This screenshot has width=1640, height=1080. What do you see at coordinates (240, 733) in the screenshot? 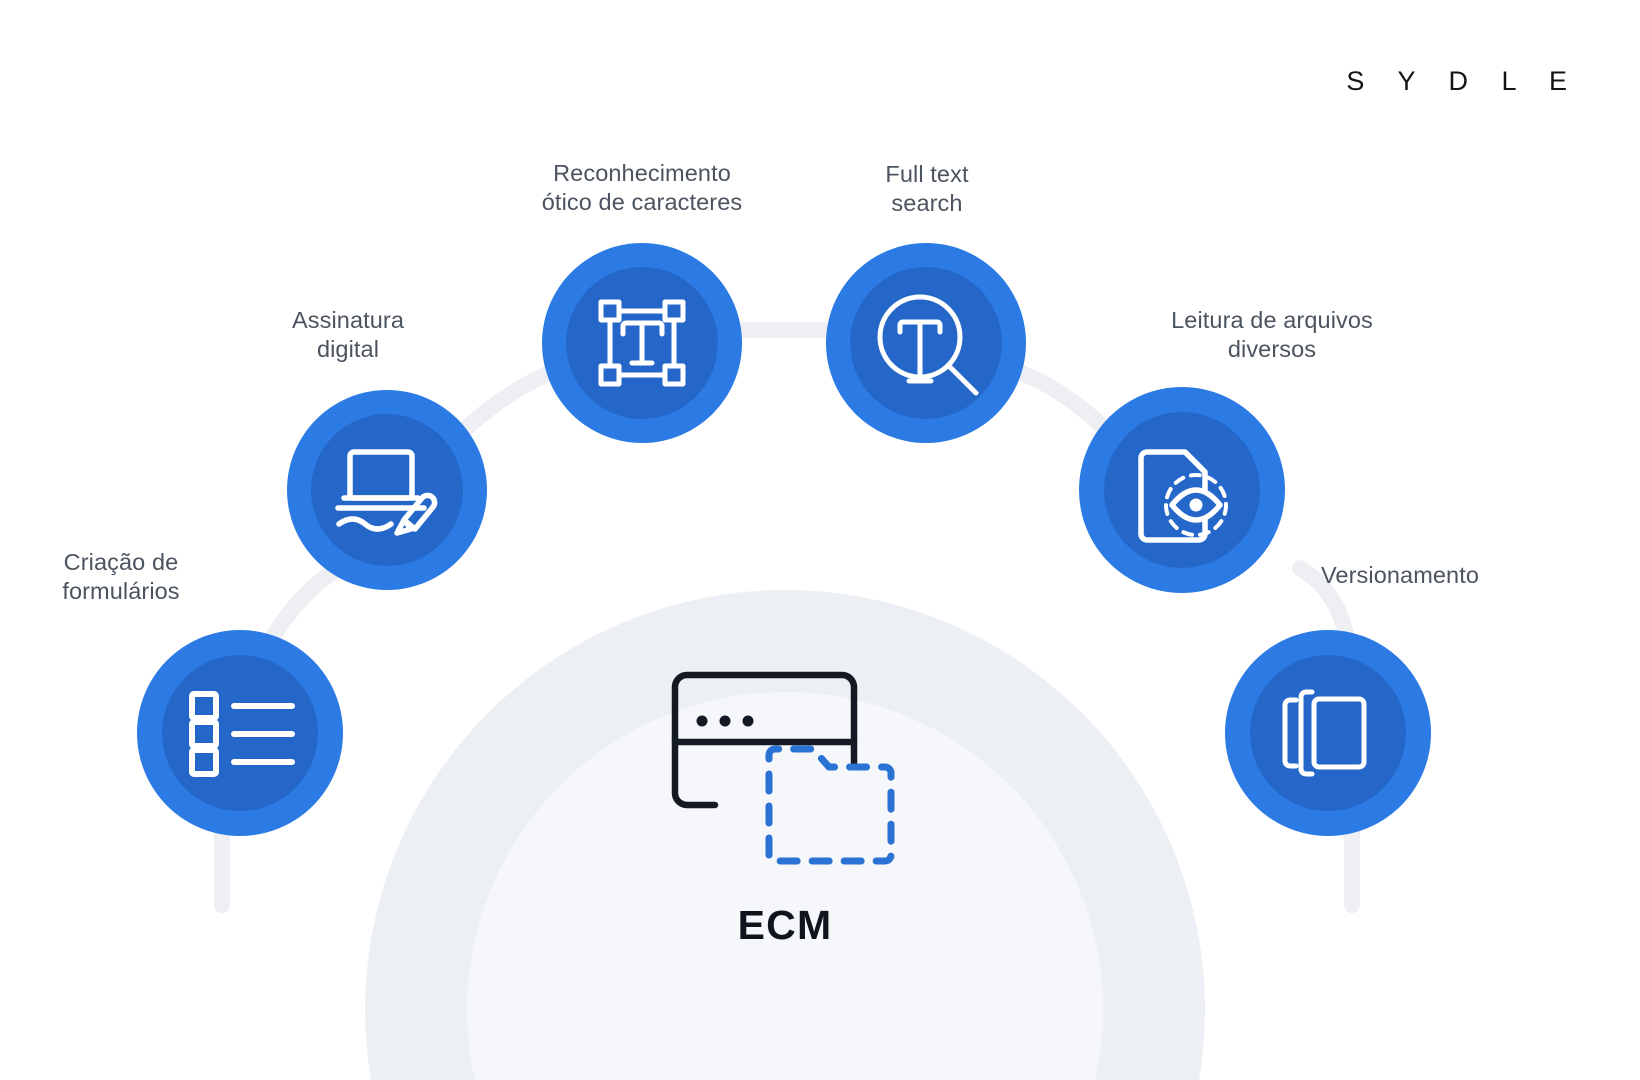
I see `node-forms` at bounding box center [240, 733].